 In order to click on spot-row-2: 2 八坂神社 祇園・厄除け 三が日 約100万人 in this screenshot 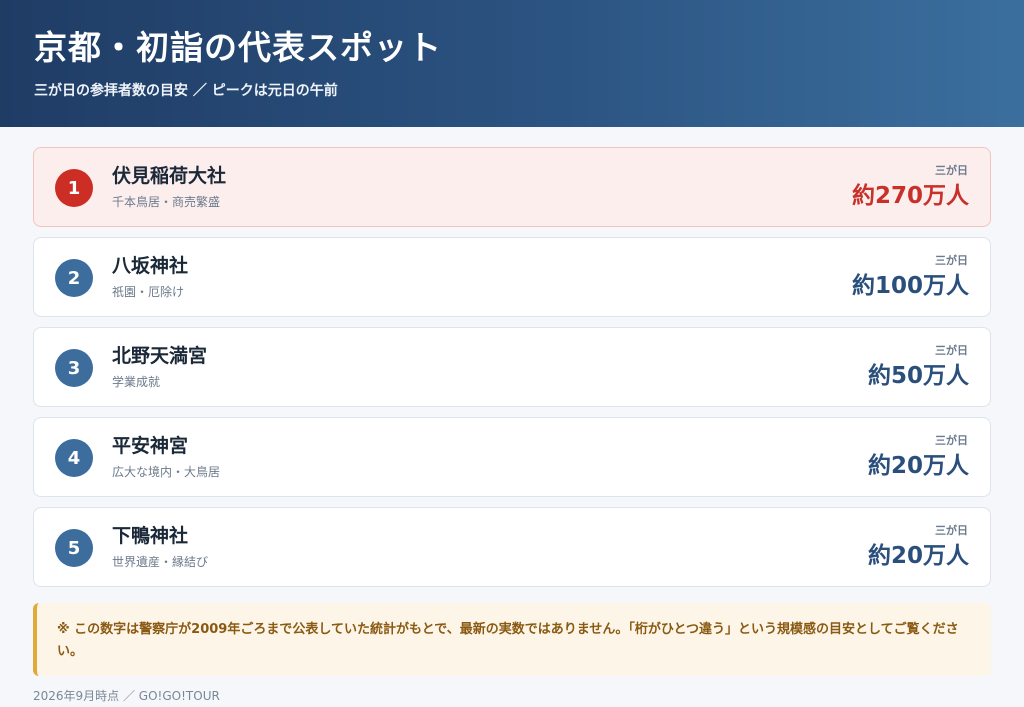, I will do `click(512, 277)`.